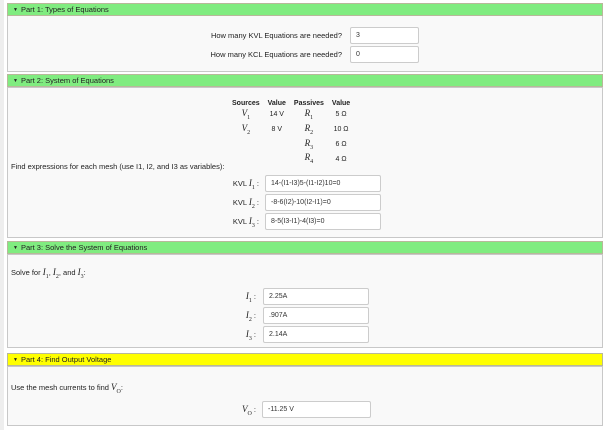 The height and width of the screenshot is (430, 607). What do you see at coordinates (67, 388) in the screenshot?
I see `voltage-instruction: Use the mesh currents to find VO:` at bounding box center [67, 388].